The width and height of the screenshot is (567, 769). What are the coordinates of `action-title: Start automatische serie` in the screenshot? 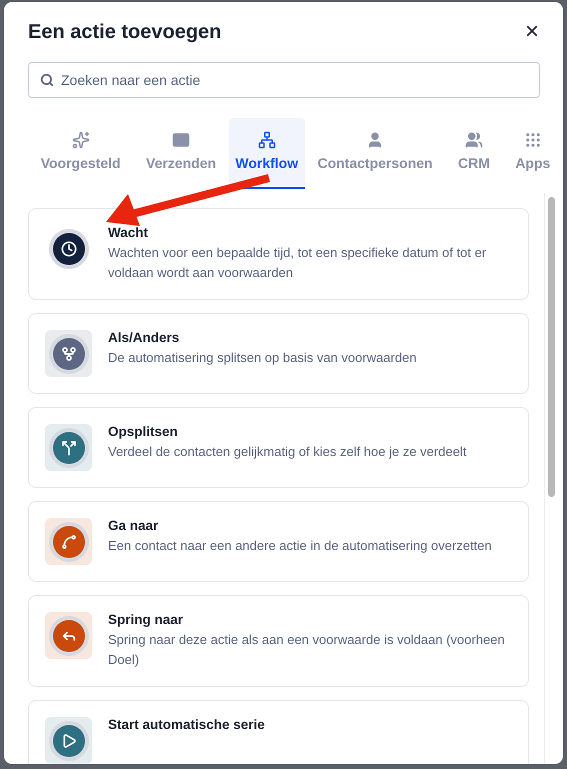 It's located at (186, 724).